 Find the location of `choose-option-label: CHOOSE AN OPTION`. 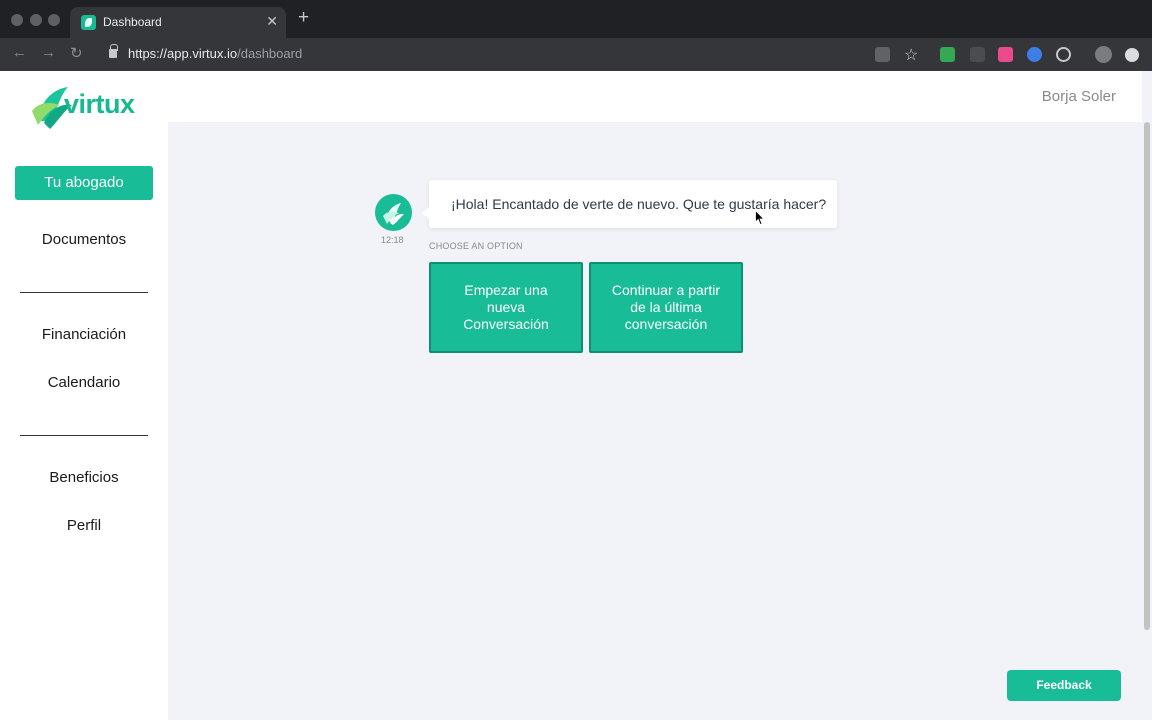

choose-option-label: CHOOSE AN OPTION is located at coordinates (476, 246).